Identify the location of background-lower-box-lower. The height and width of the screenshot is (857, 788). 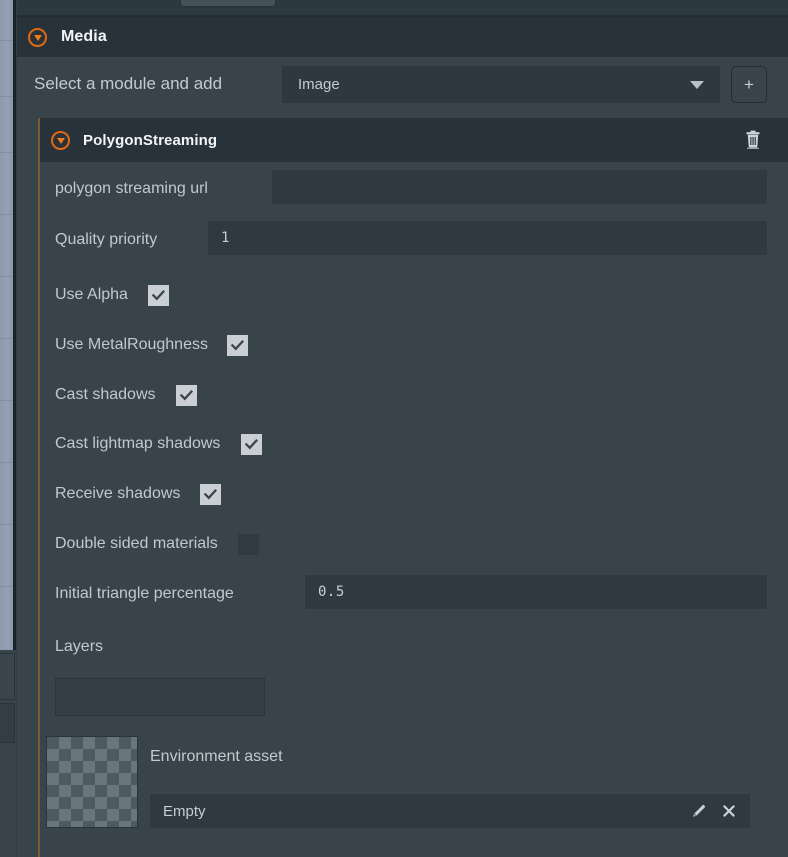
(7, 723).